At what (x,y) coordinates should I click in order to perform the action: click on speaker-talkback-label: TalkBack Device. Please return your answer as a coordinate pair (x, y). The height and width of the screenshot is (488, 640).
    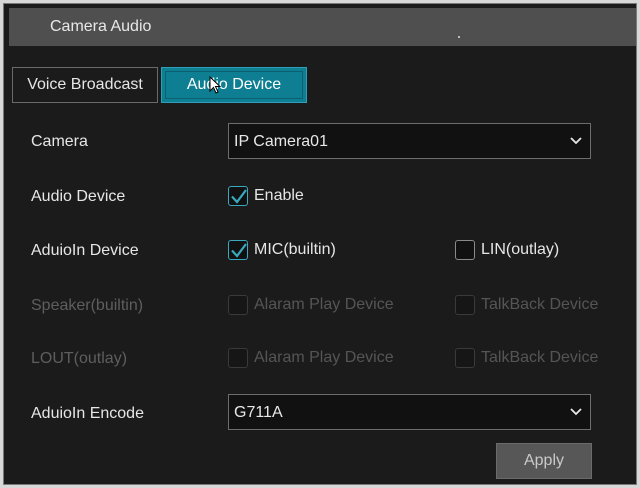
    Looking at the image, I should click on (540, 304).